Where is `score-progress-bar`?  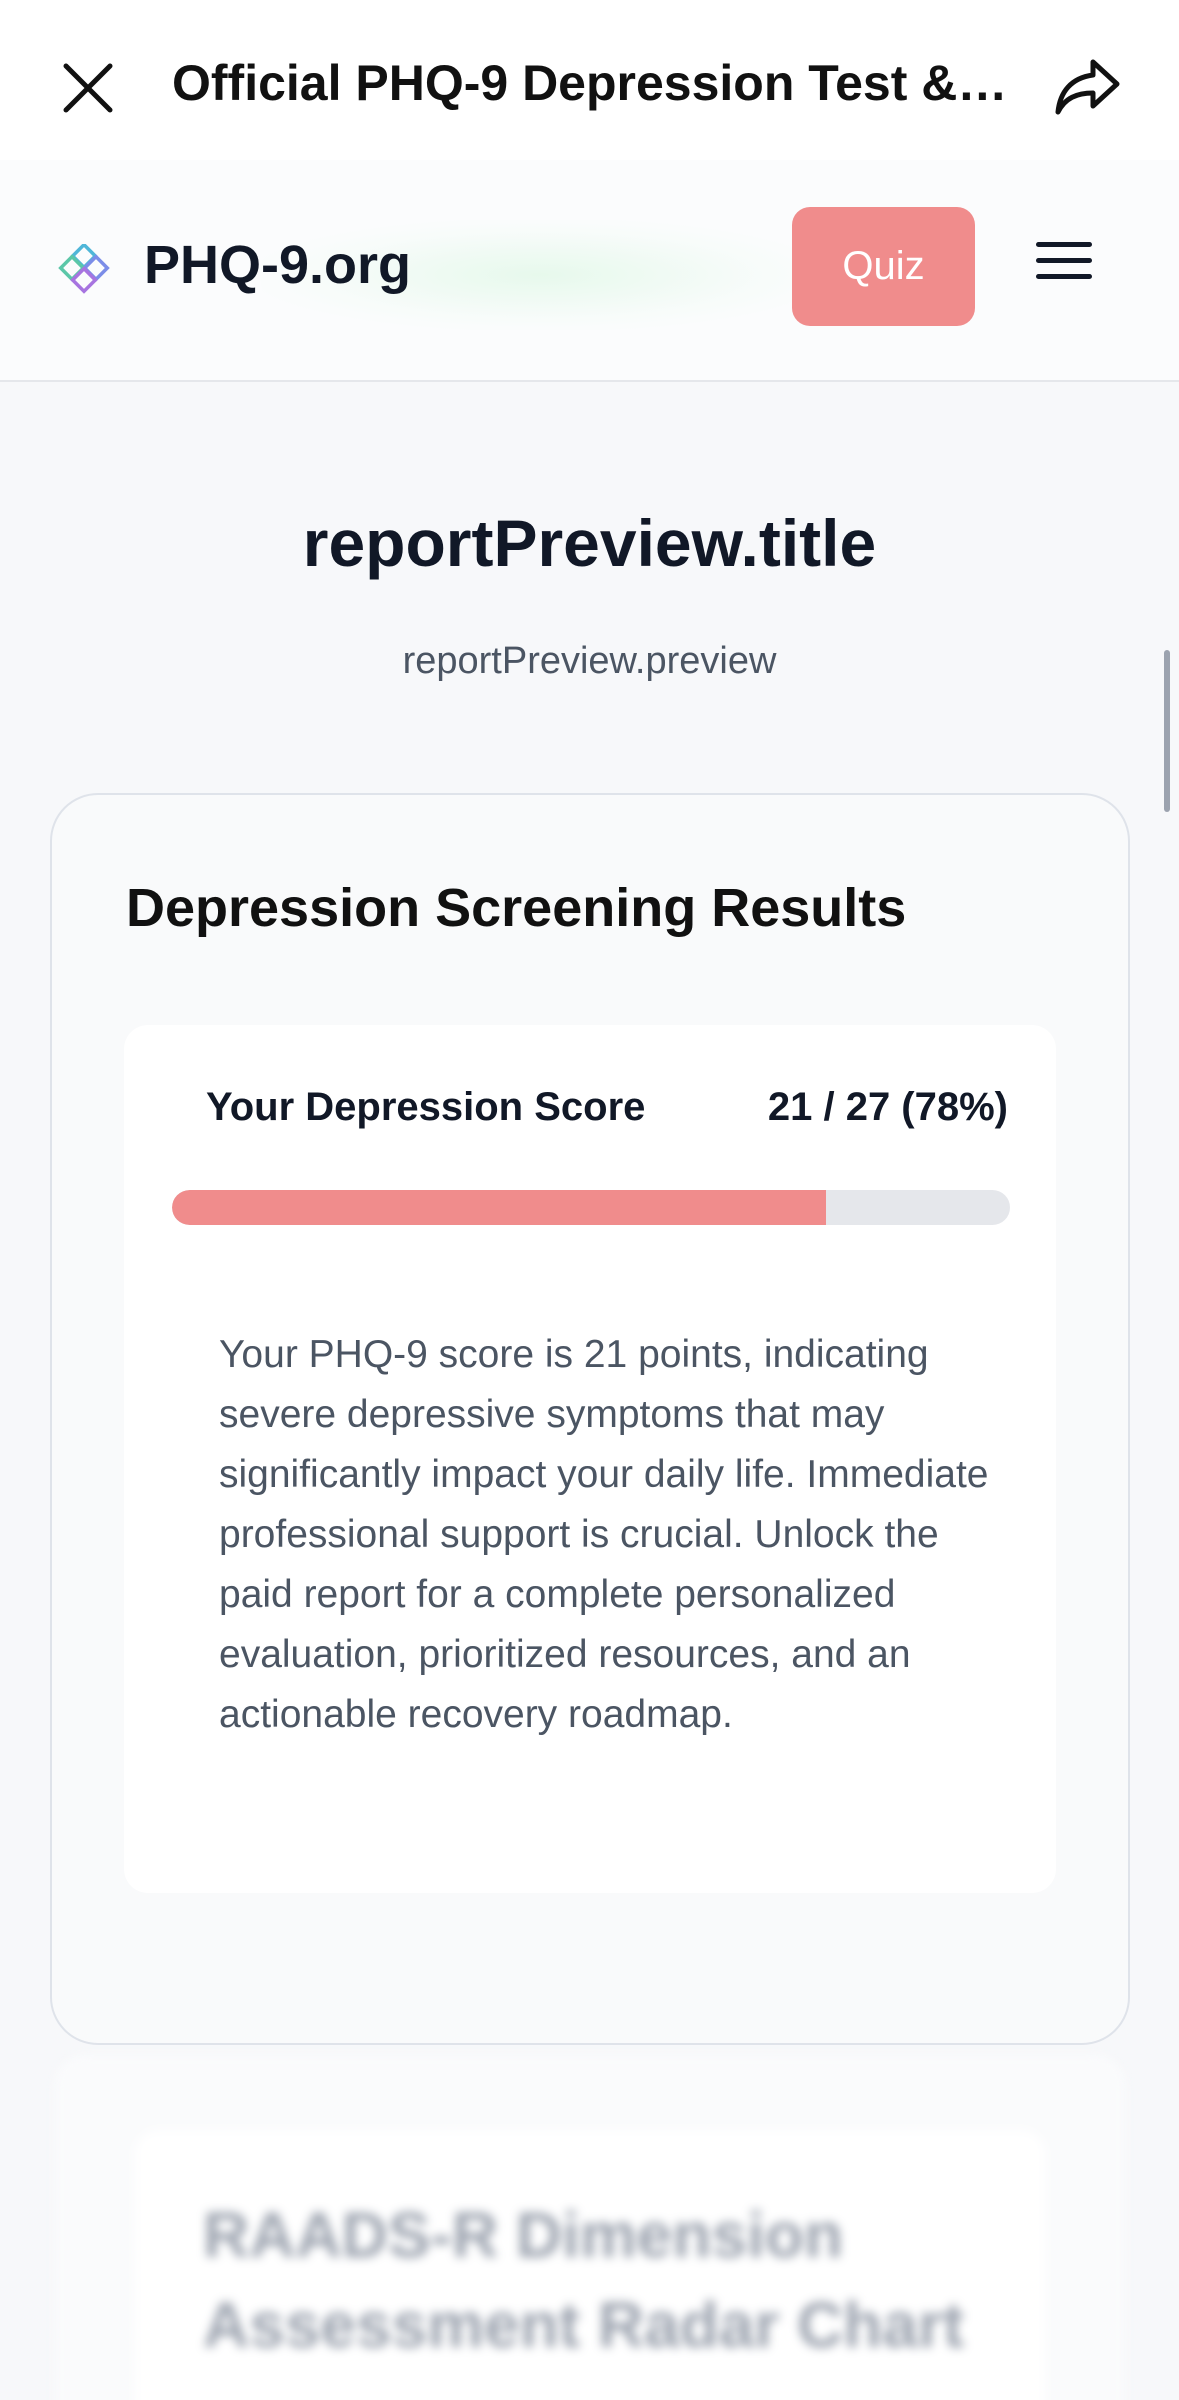 score-progress-bar is located at coordinates (591, 1207).